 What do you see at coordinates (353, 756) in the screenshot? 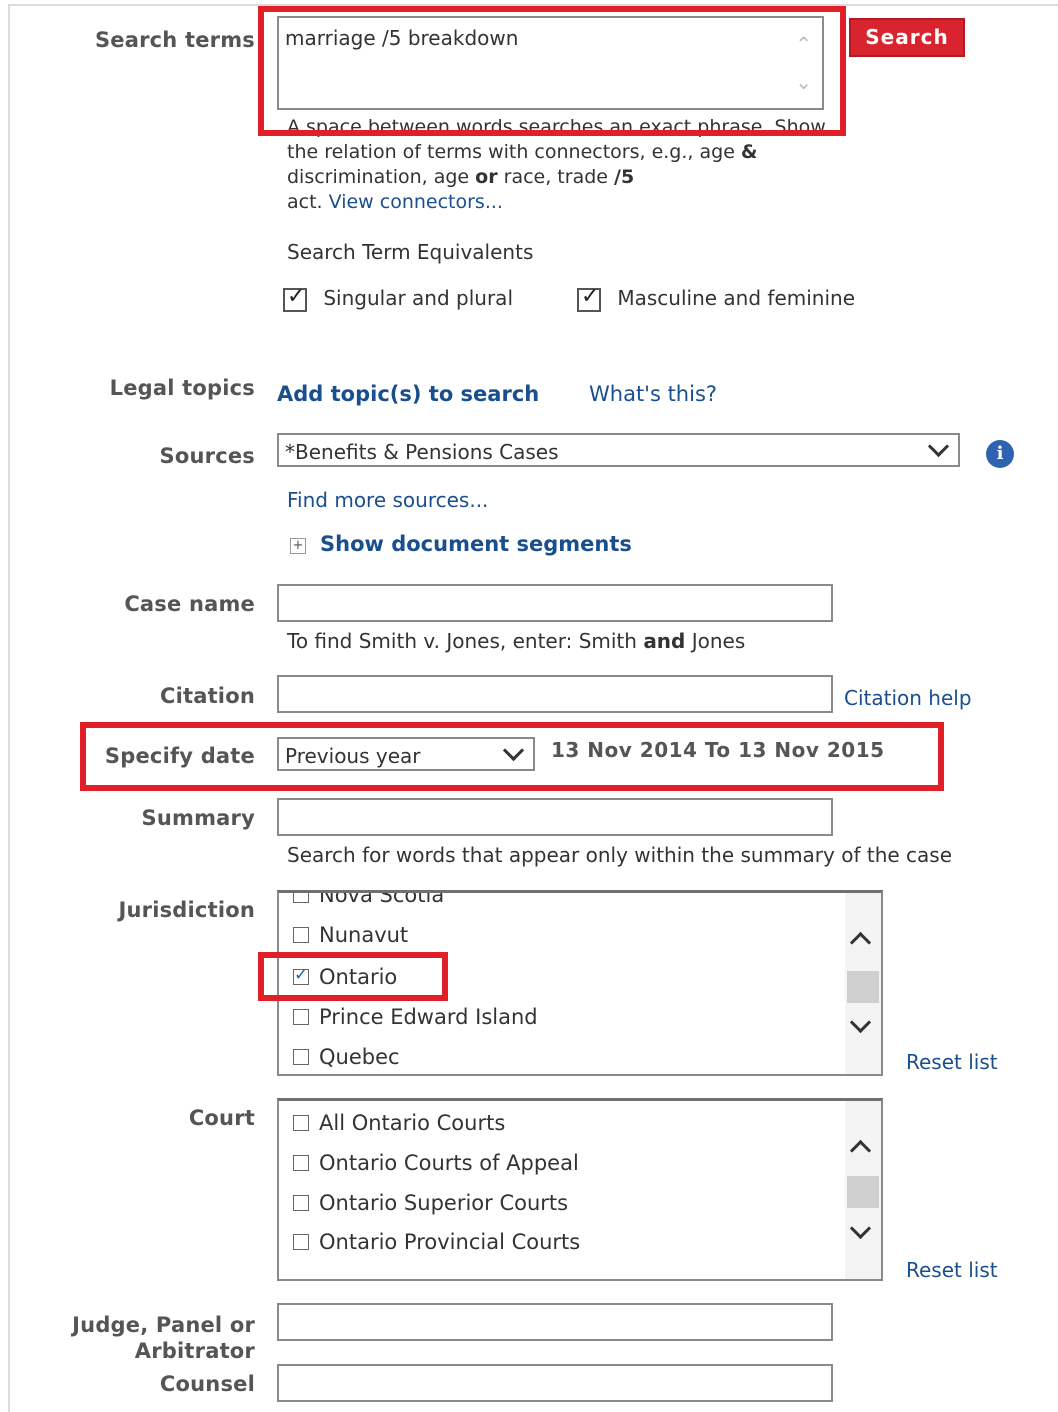
I see `date-selected: Previous year` at bounding box center [353, 756].